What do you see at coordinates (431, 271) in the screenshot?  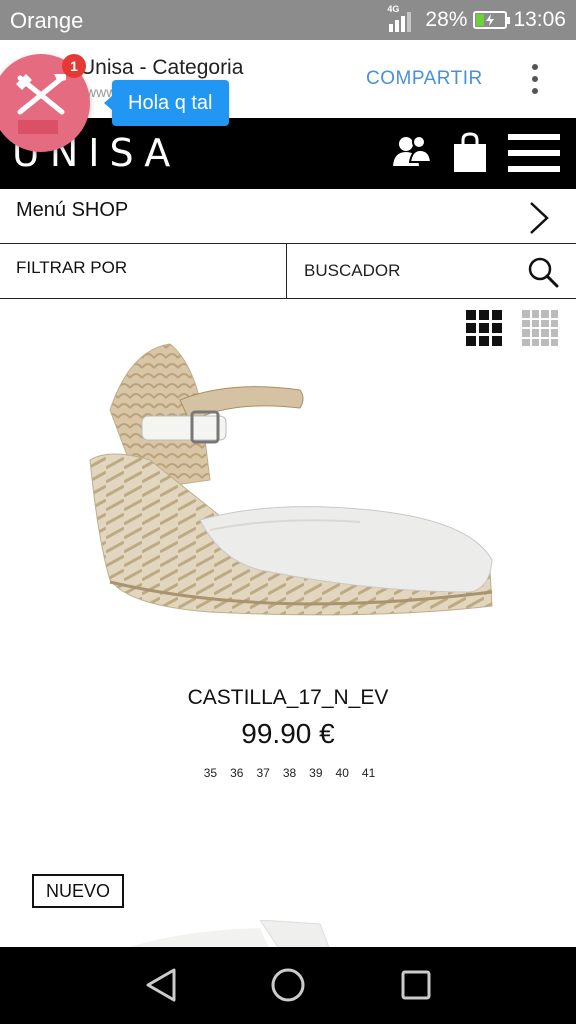 I see `search-input: BUSCADOR` at bounding box center [431, 271].